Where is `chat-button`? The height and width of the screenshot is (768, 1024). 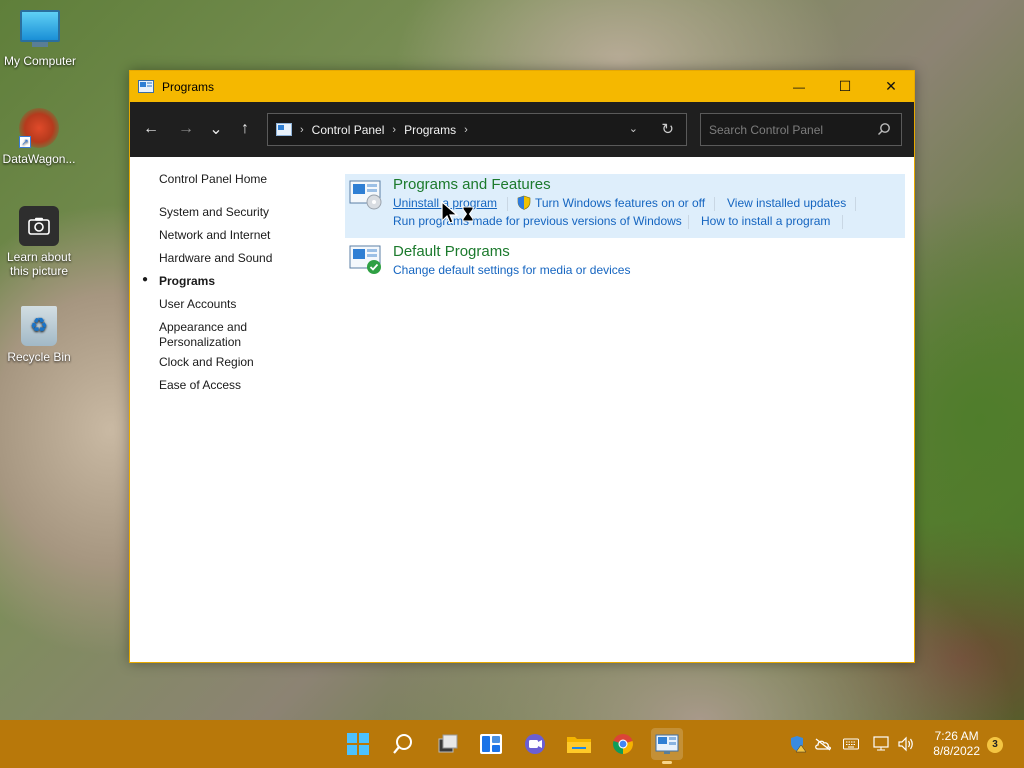 chat-button is located at coordinates (535, 744).